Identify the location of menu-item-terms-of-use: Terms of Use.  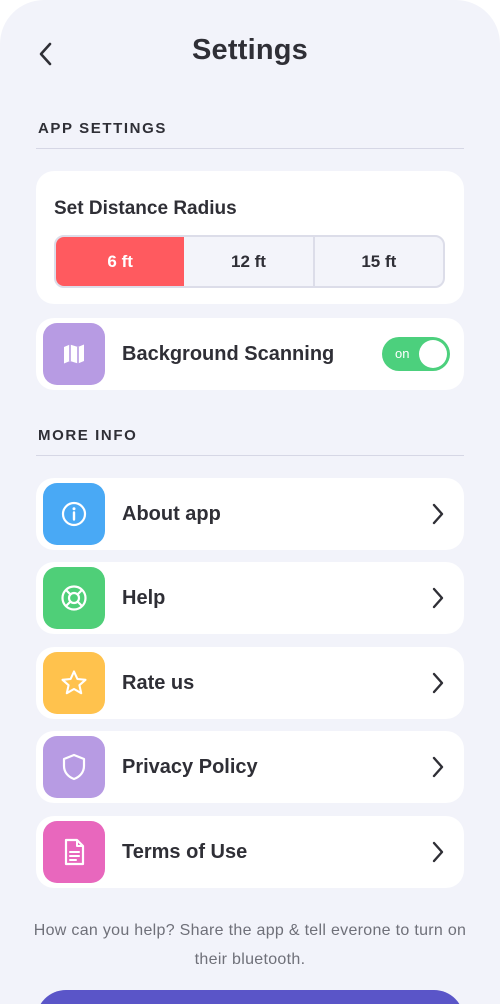
(250, 852).